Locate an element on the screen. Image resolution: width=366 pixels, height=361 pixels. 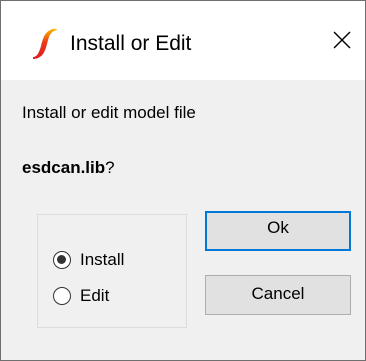
filename-prompt: esdcan.lib? is located at coordinates (68, 168).